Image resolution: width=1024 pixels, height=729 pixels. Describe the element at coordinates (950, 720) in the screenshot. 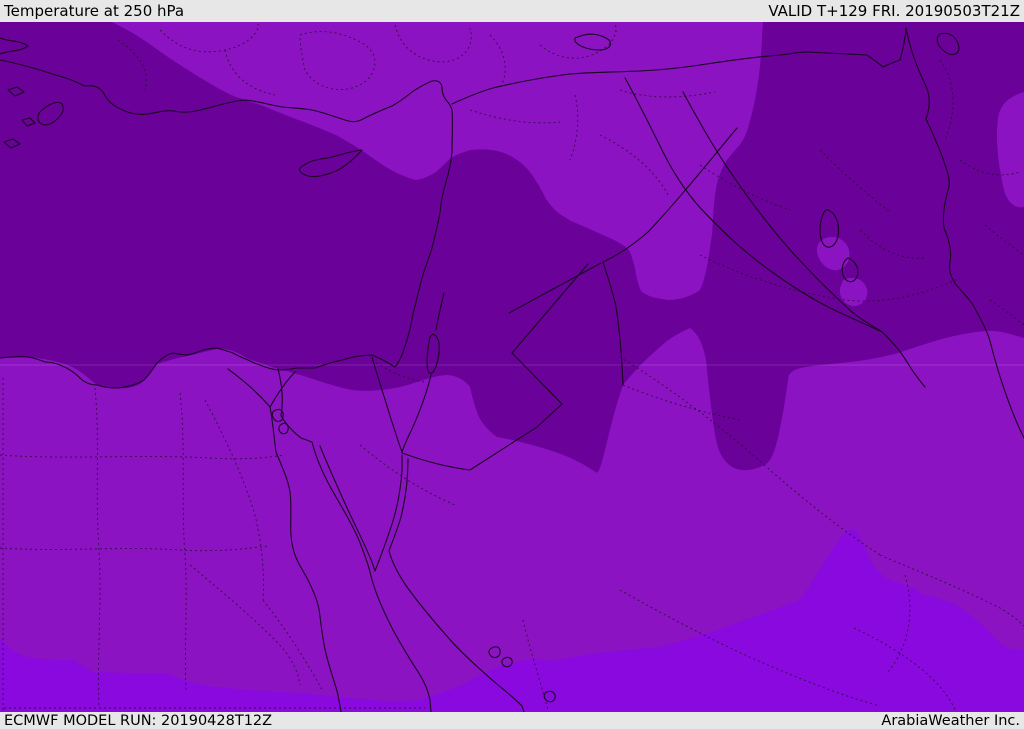

I see `credit-label: ArabiaWeather Inc.` at that location.